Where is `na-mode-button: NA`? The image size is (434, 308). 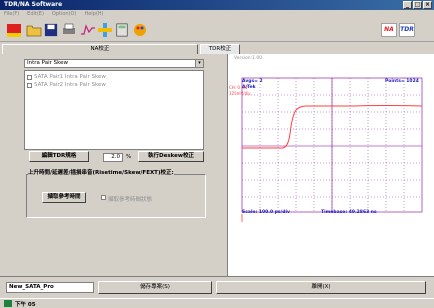
na-mode-button: NA is located at coordinates (389, 30).